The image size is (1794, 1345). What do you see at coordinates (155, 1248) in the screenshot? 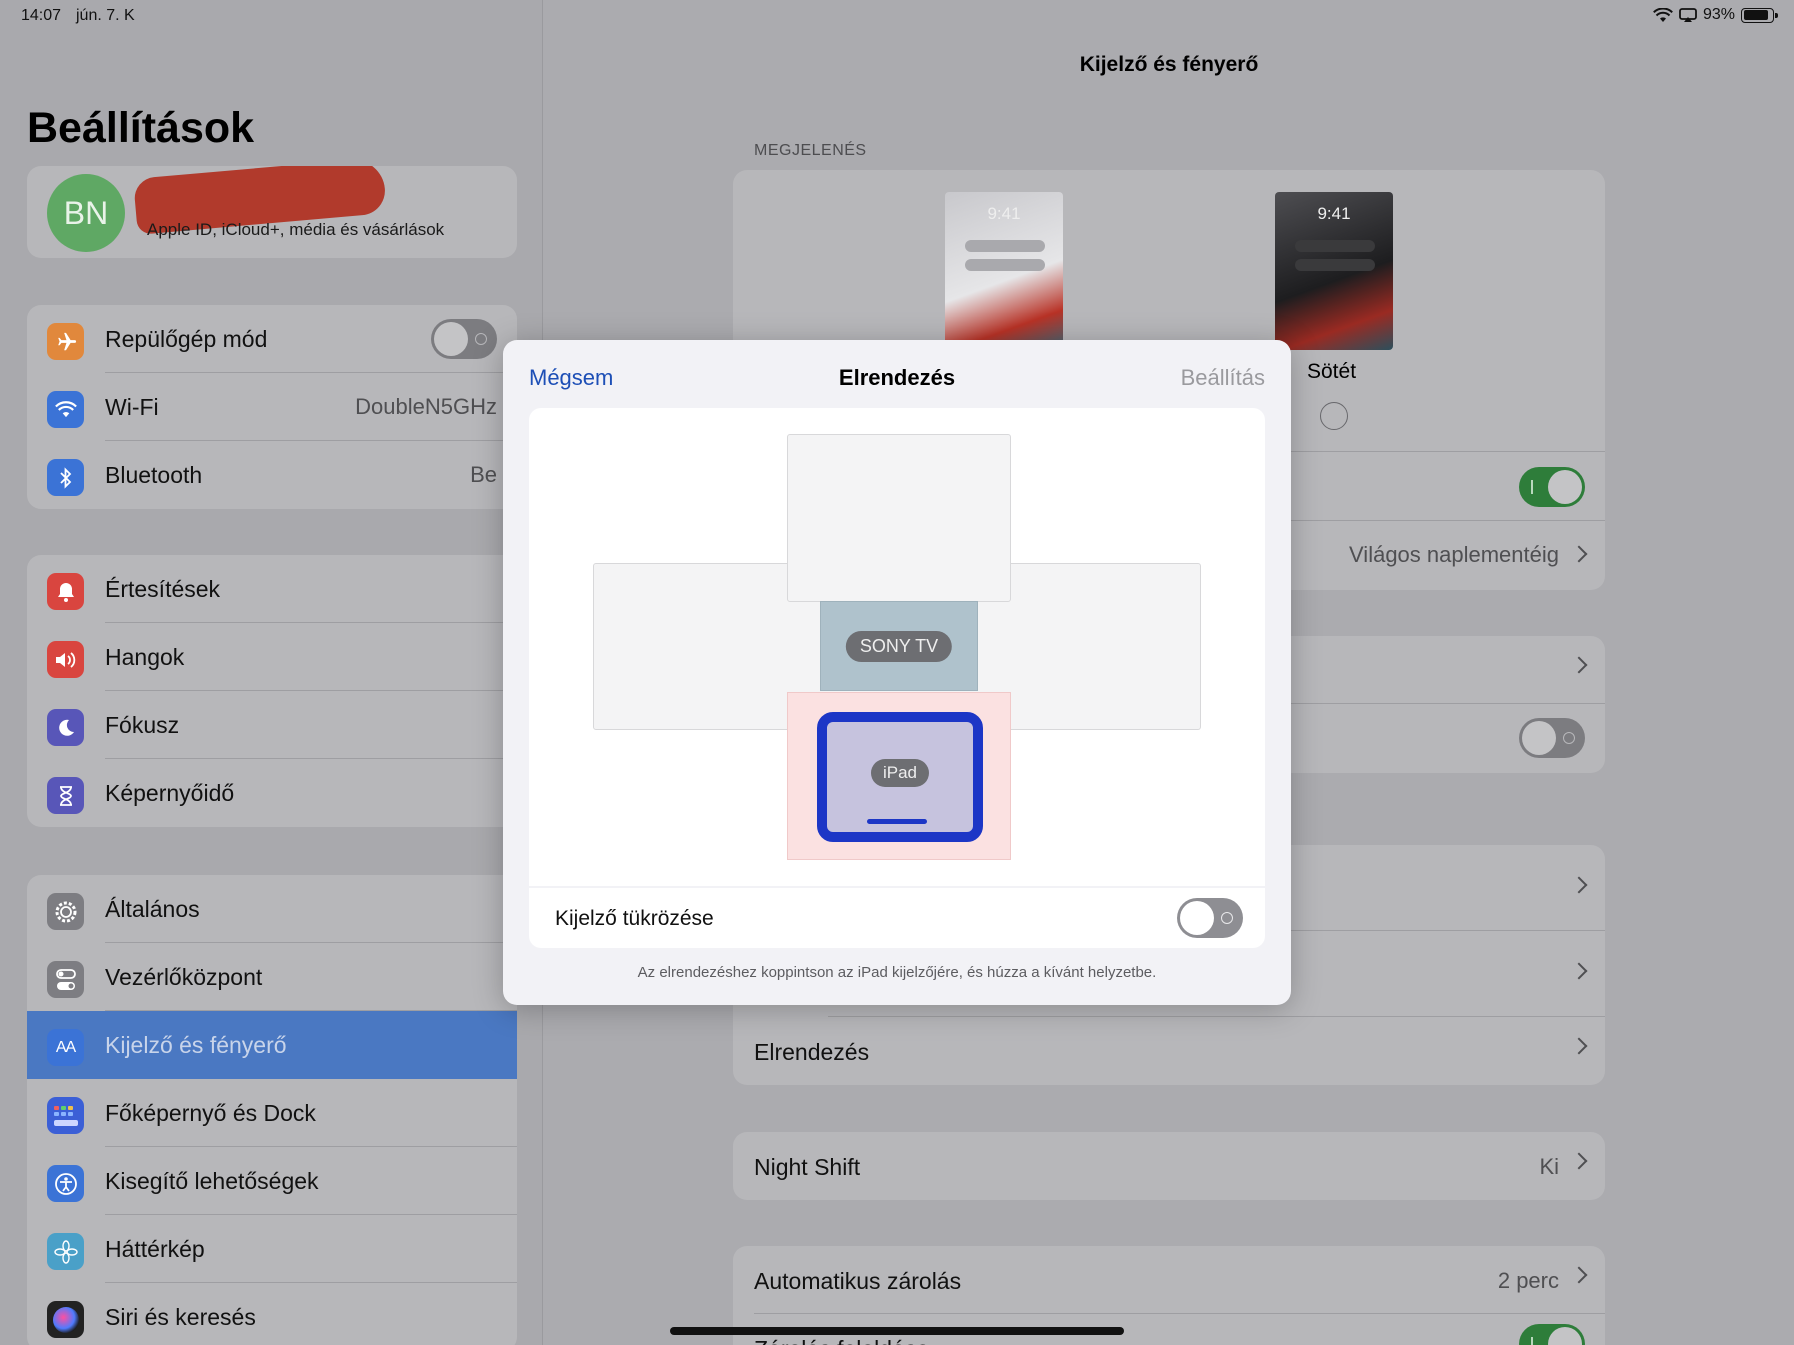
I see `sidebar-item-label: Háttérkép` at bounding box center [155, 1248].